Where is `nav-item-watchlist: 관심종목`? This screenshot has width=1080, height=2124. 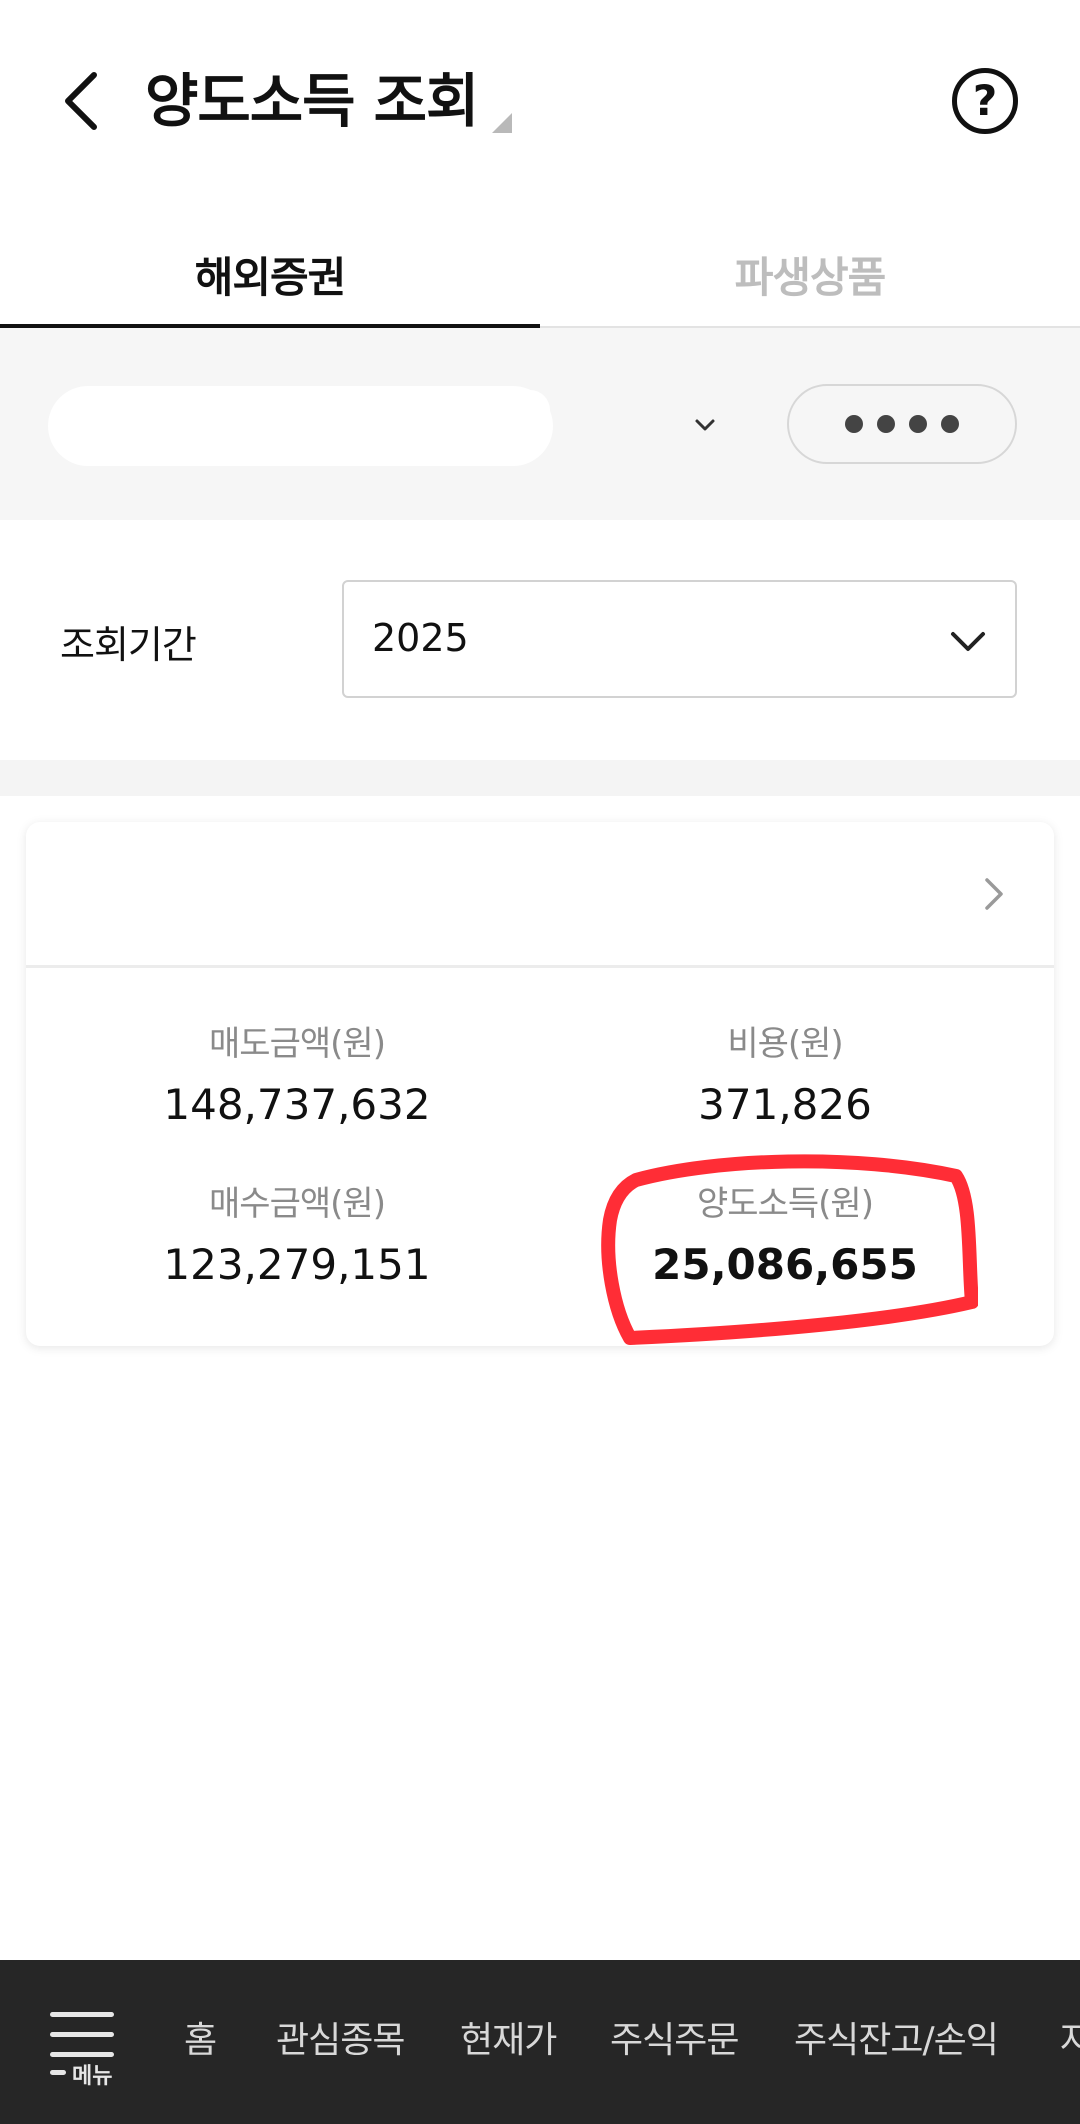 nav-item-watchlist: 관심종목 is located at coordinates (340, 2041).